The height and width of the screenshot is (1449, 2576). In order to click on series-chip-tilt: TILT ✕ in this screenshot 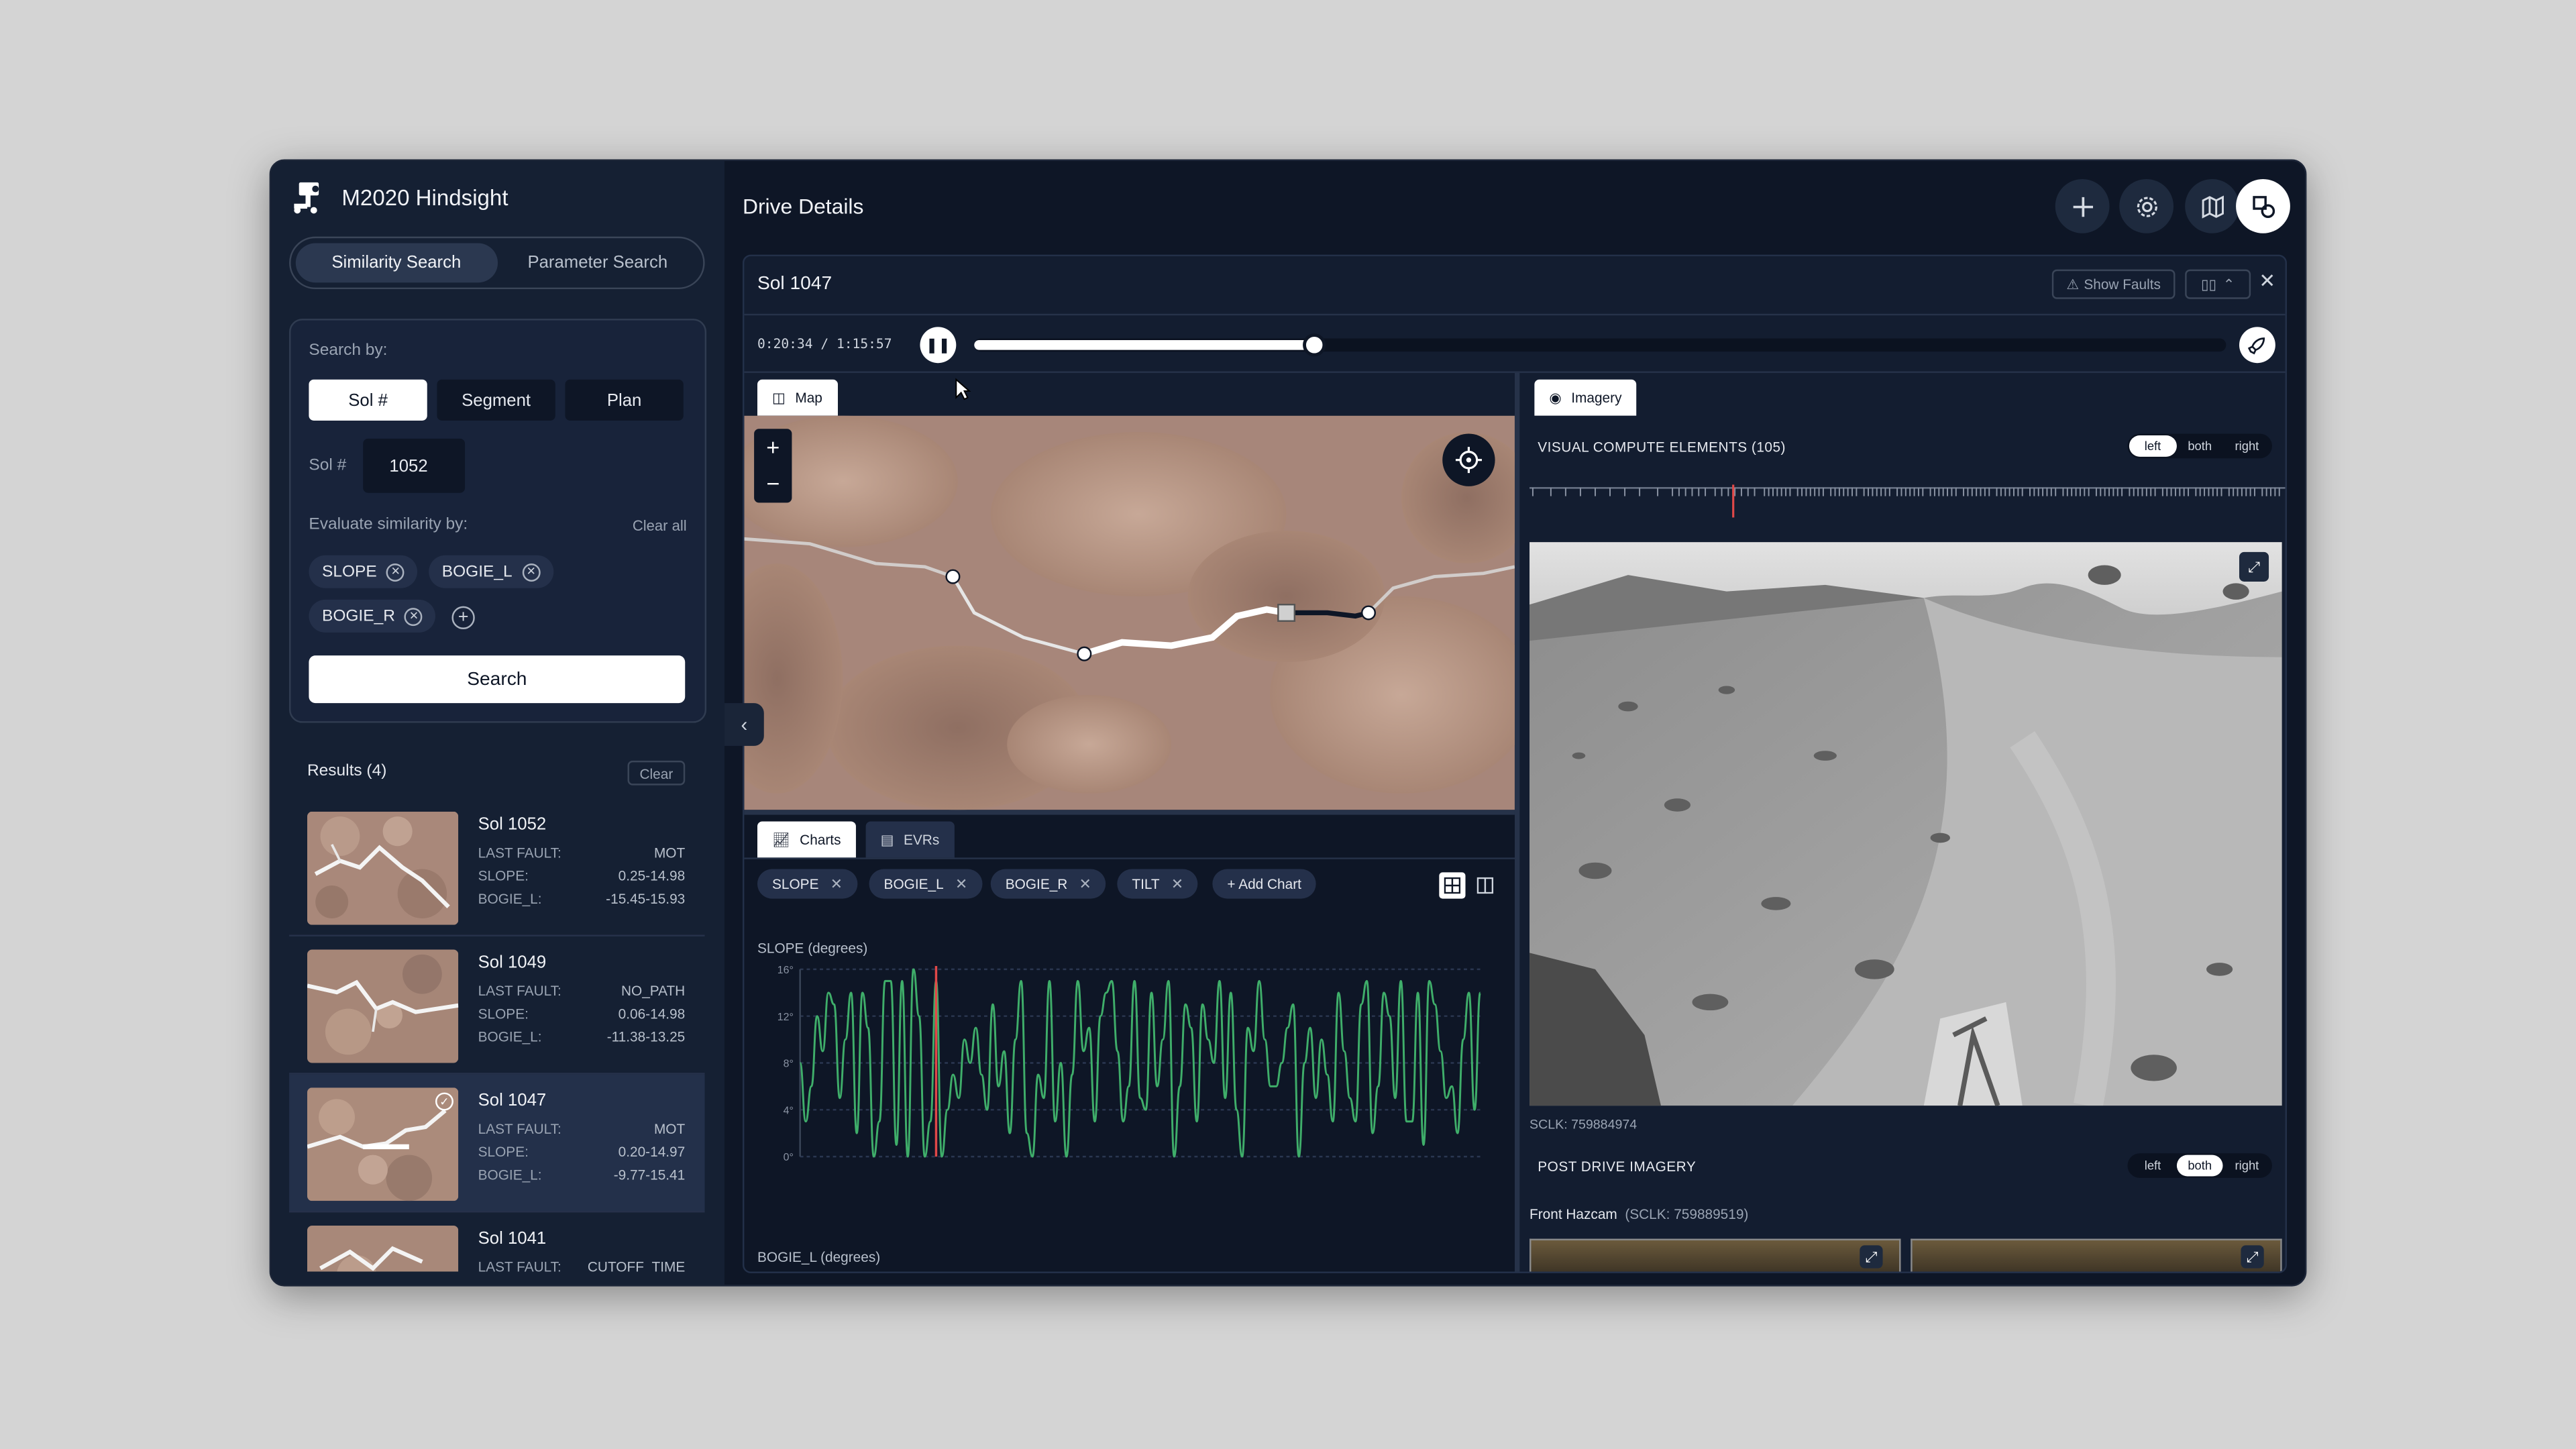, I will do `click(1158, 884)`.